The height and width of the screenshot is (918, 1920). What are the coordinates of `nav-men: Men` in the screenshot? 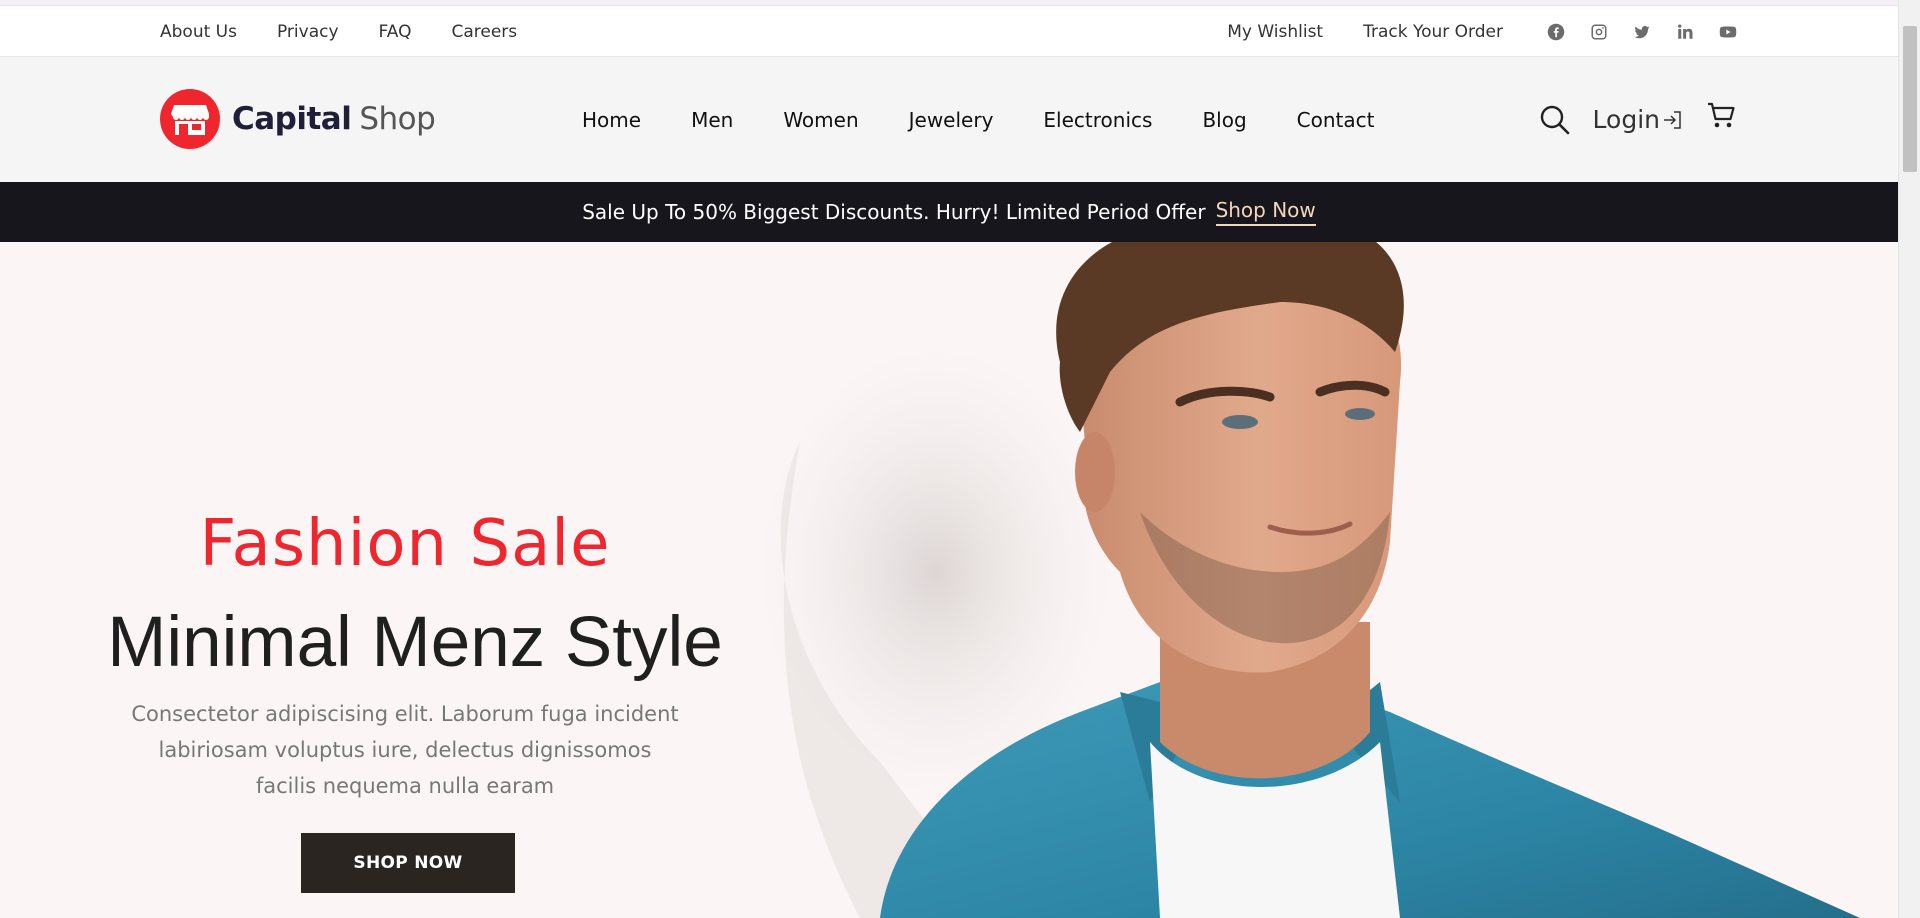 It's located at (712, 120).